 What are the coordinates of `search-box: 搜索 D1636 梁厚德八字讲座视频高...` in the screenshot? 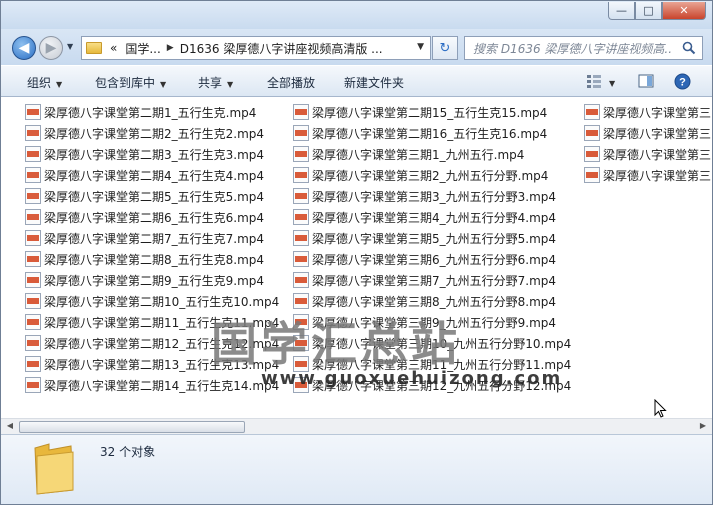 It's located at (583, 48).